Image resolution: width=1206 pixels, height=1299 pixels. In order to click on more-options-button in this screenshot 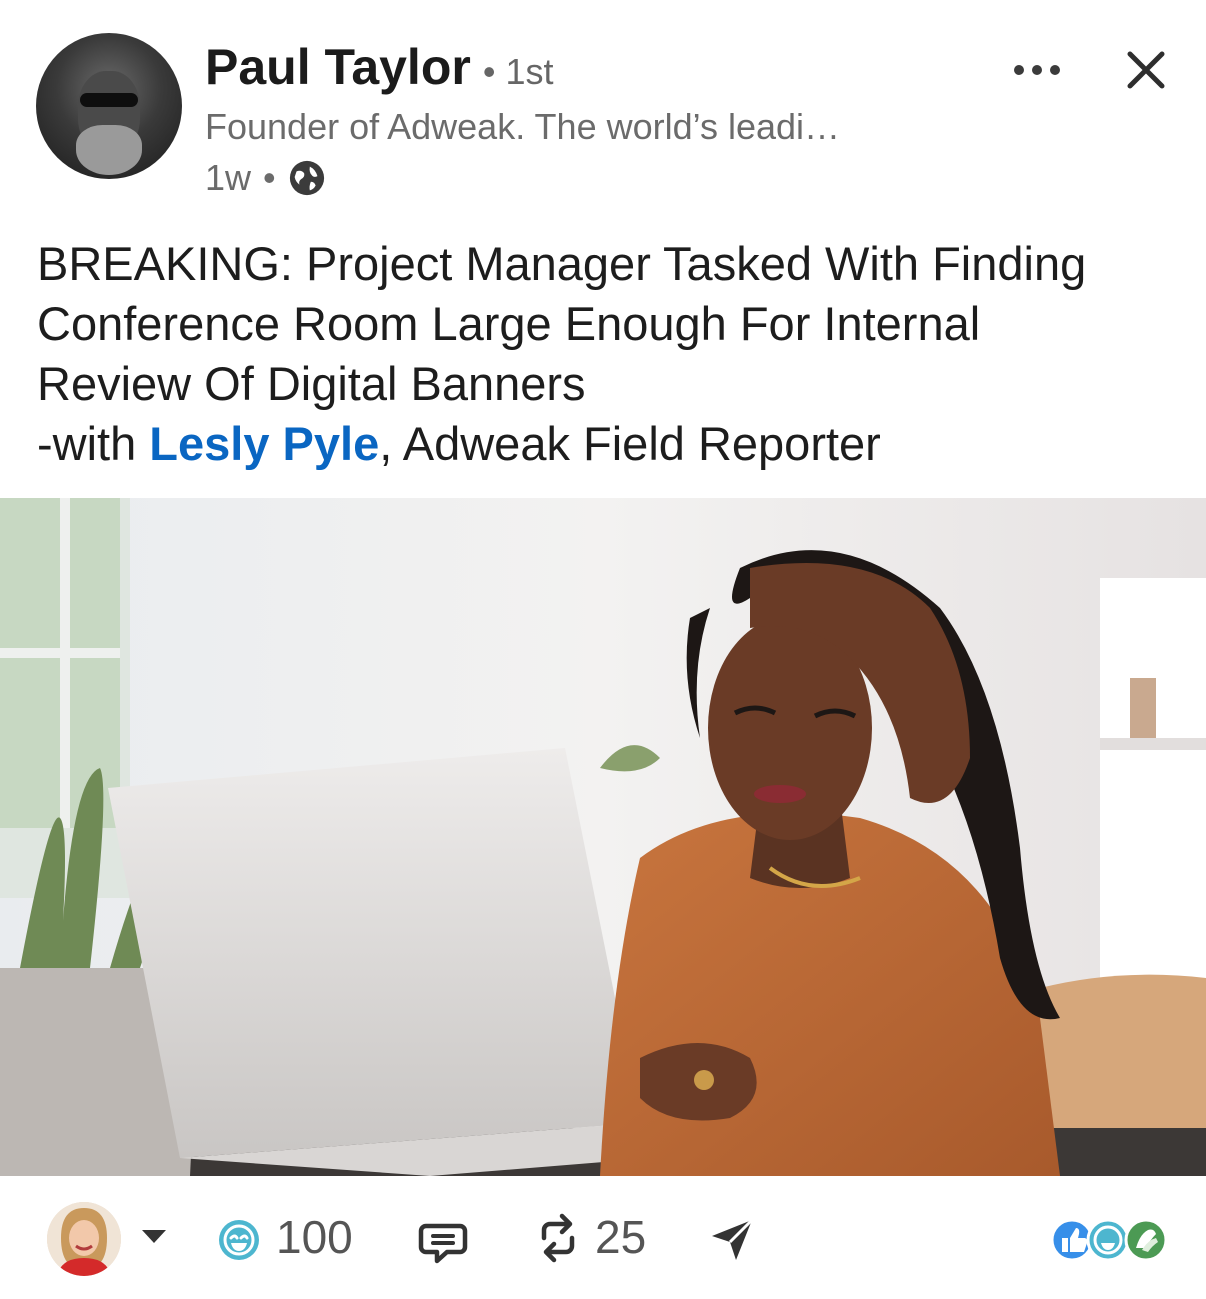, I will do `click(1037, 70)`.